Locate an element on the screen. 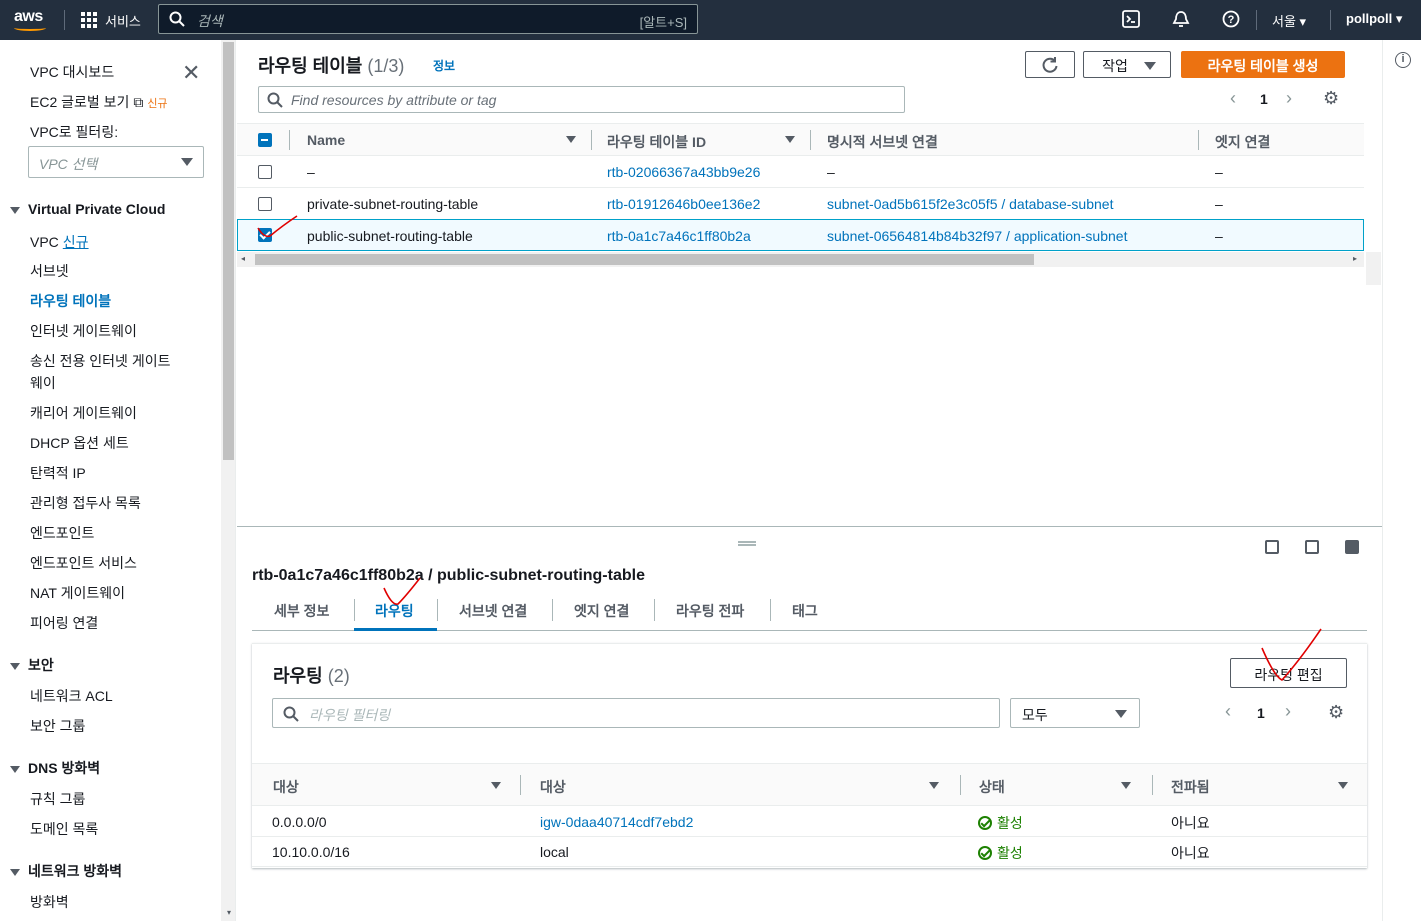 This screenshot has height=921, width=1421. cell-route-table-id: rtb-02066367a43bb9e26 is located at coordinates (683, 172).